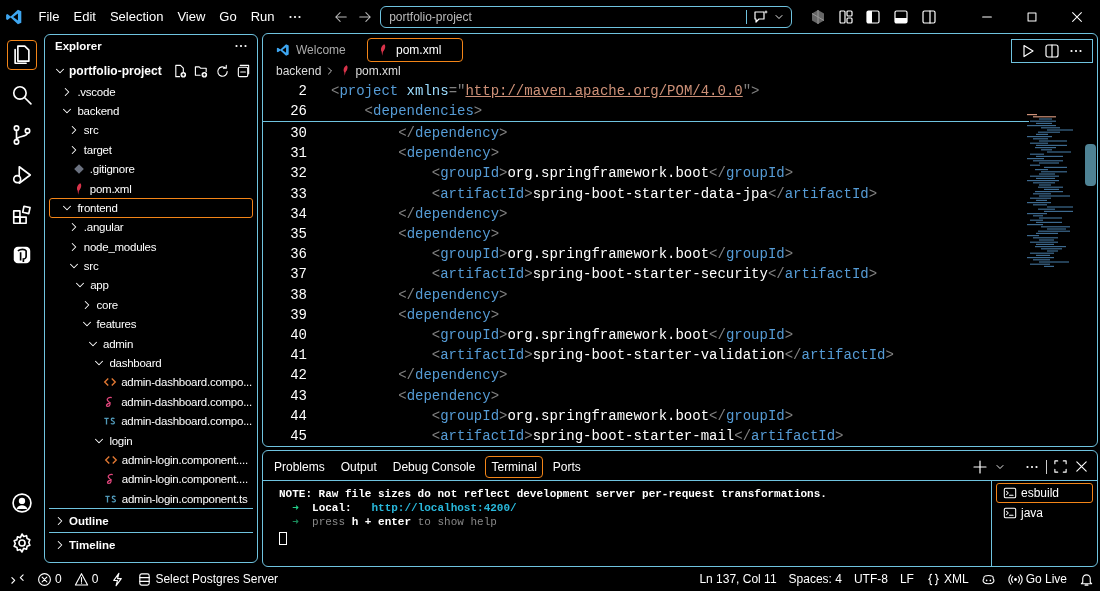 Image resolution: width=1100 pixels, height=591 pixels. I want to click on line-number: 44, so click(298, 415).